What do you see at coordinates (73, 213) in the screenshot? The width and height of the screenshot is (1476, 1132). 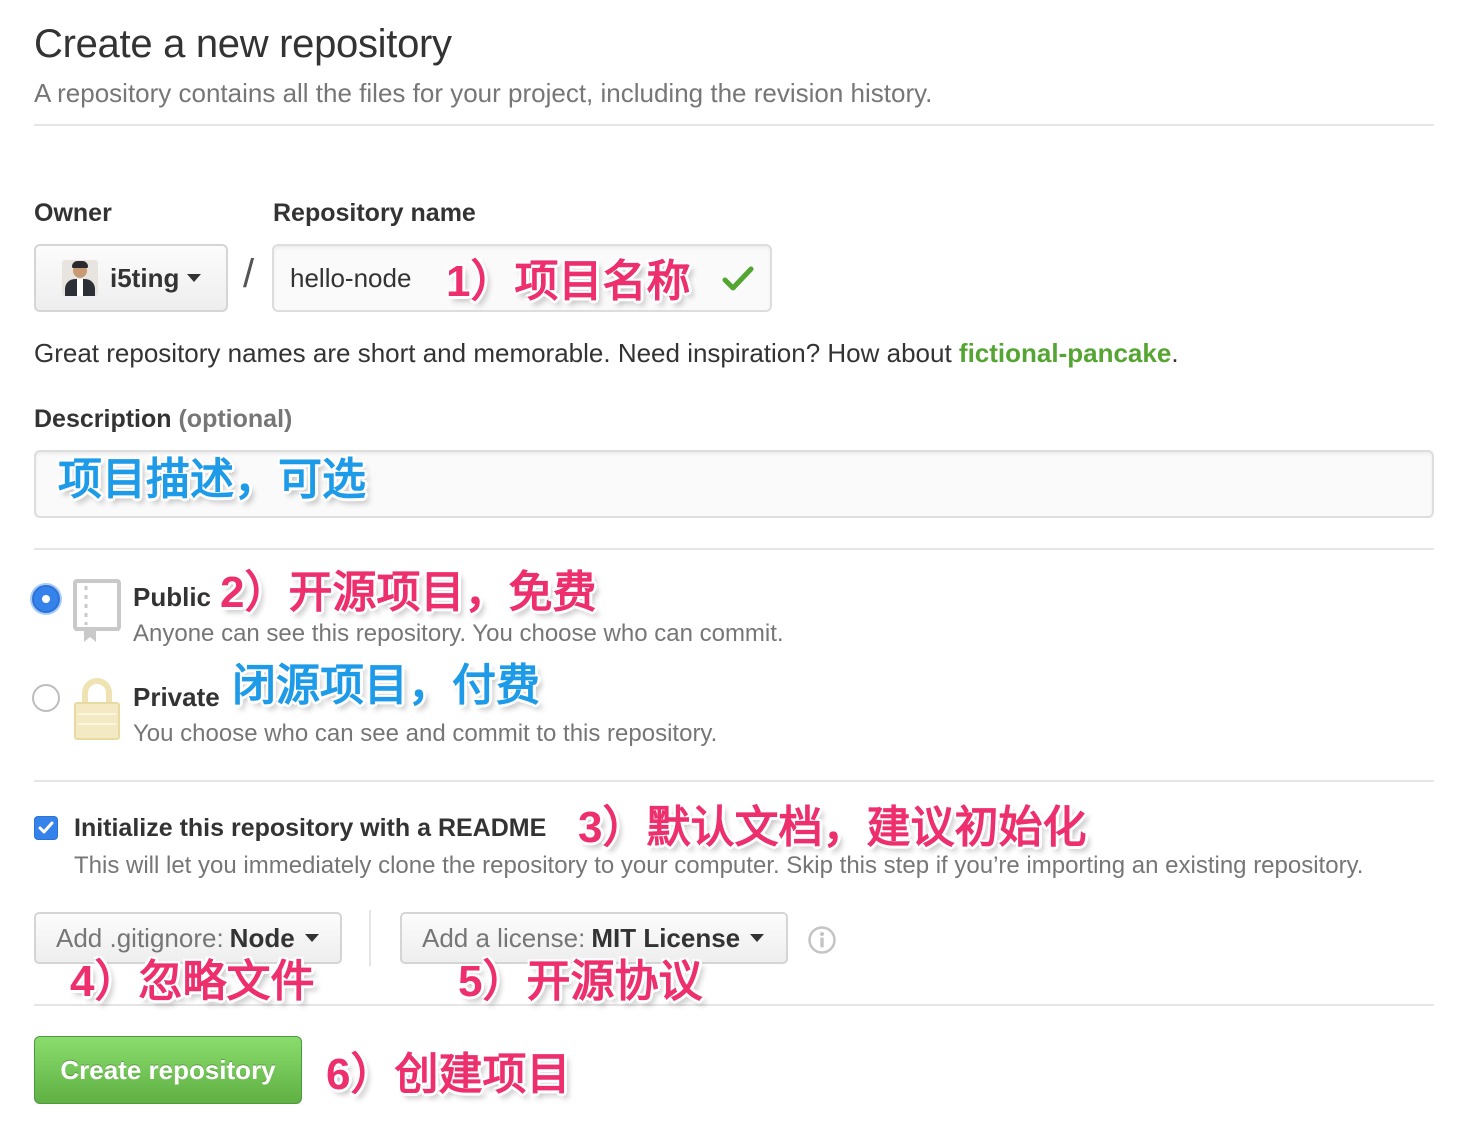 I see `owner-label: Owner` at bounding box center [73, 213].